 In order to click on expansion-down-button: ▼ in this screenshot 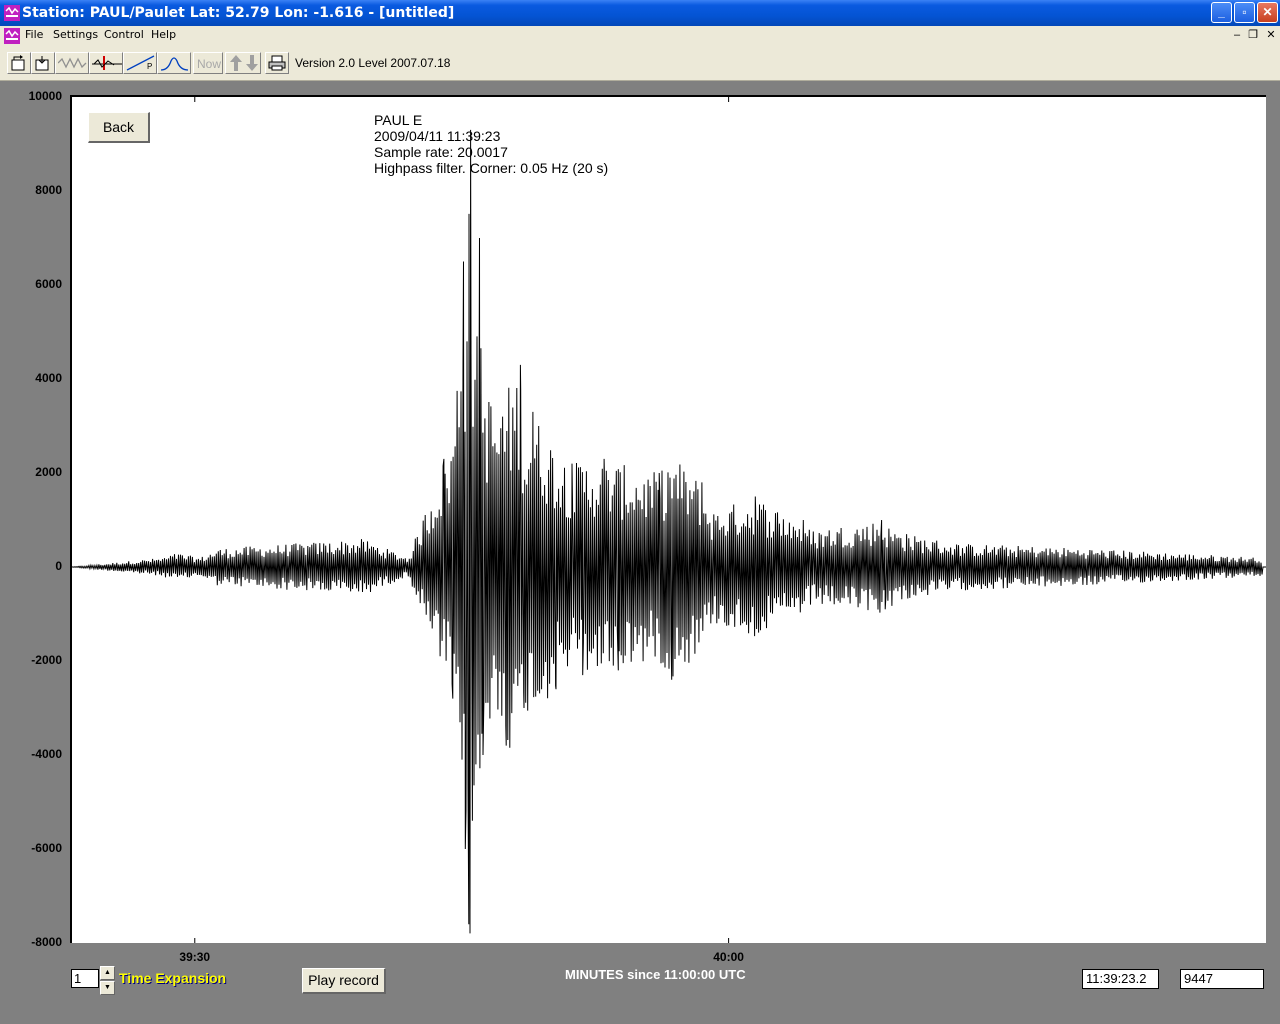, I will do `click(107, 988)`.